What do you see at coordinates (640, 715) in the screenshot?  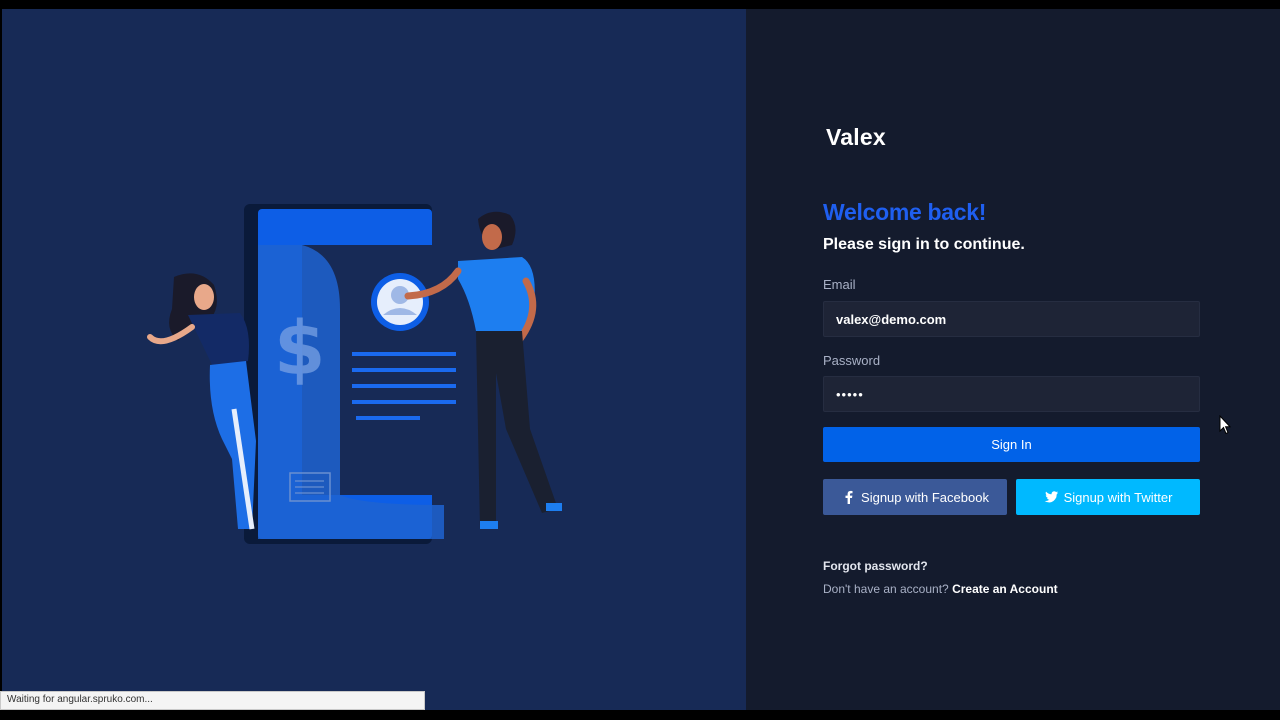 I see `window-bottom-edge` at bounding box center [640, 715].